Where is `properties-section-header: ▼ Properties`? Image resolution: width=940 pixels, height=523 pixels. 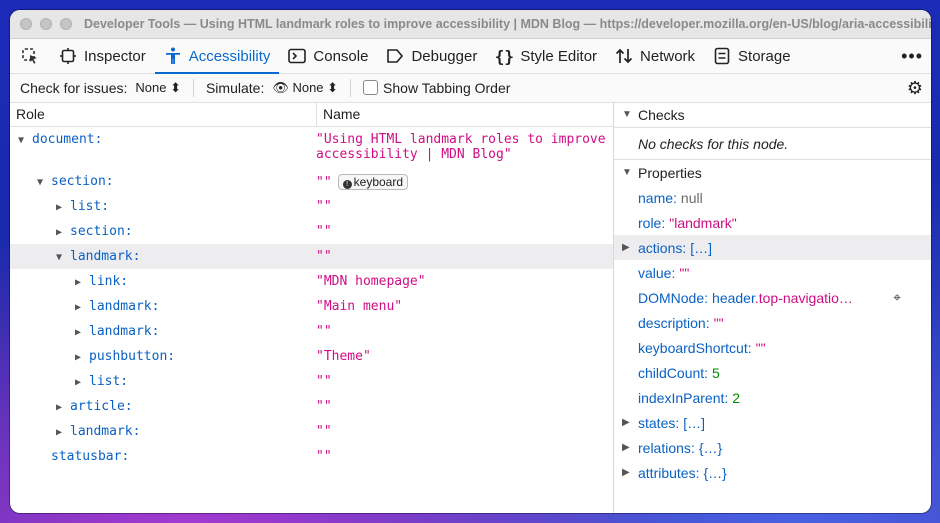
properties-section-header: ▼ Properties is located at coordinates (772, 172).